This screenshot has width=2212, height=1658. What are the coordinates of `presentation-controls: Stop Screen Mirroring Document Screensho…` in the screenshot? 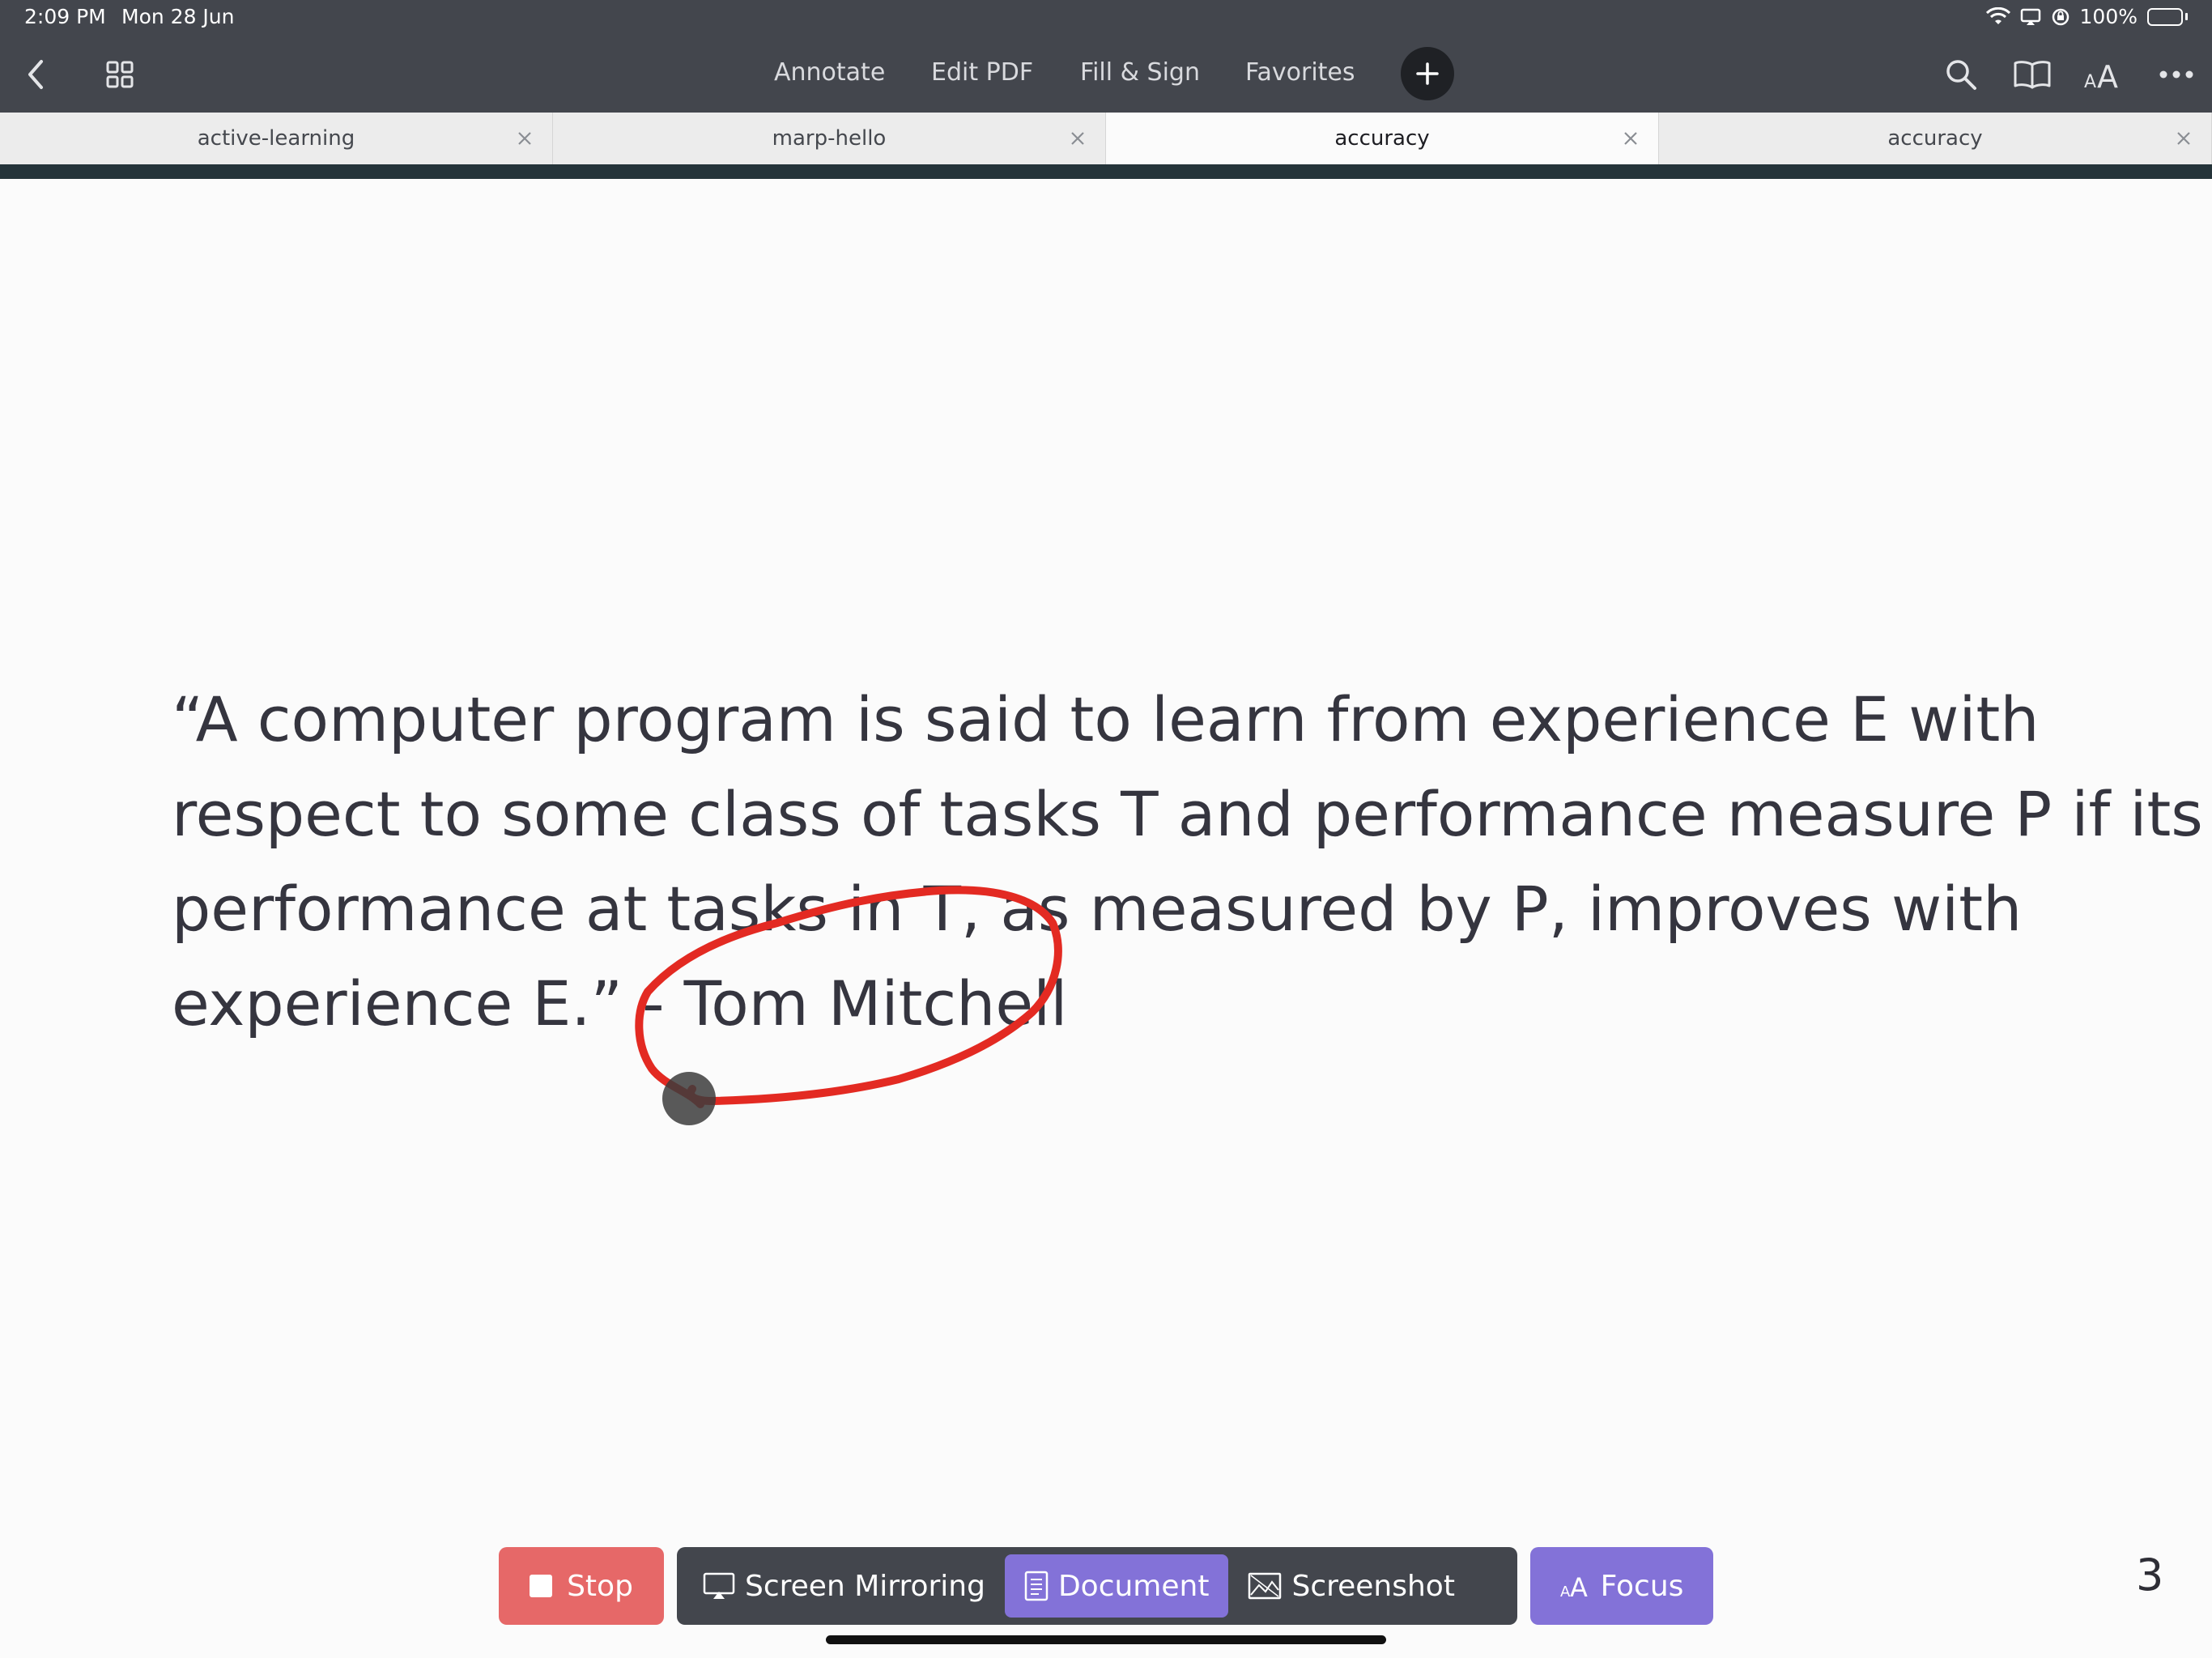 It's located at (1106, 1586).